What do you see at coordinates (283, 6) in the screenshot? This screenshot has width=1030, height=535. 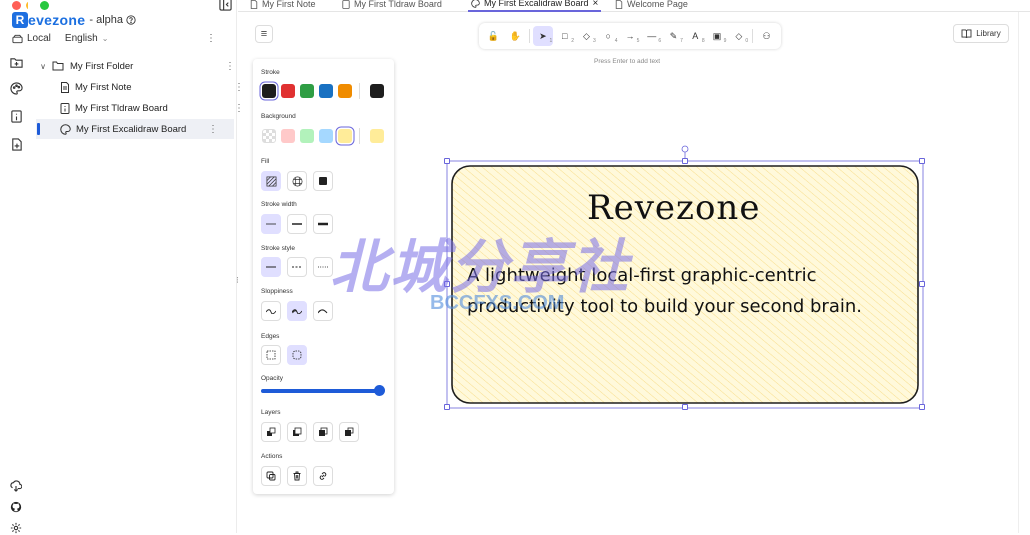 I see `tab-note: My First Note` at bounding box center [283, 6].